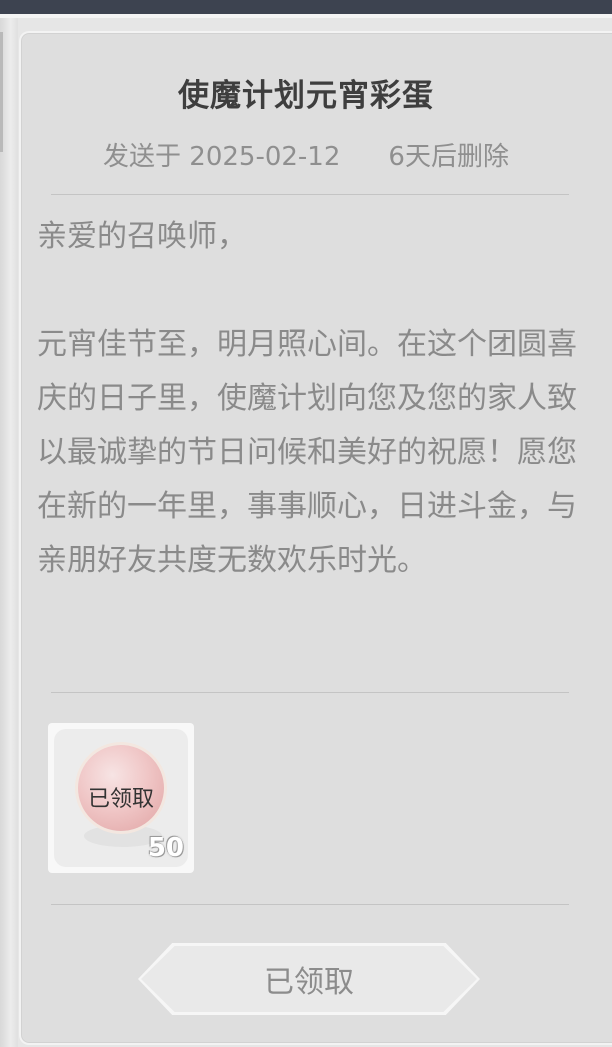 The image size is (612, 1047). I want to click on mail-meta: 发送于 2025-02-12 6天后删除, so click(306, 154).